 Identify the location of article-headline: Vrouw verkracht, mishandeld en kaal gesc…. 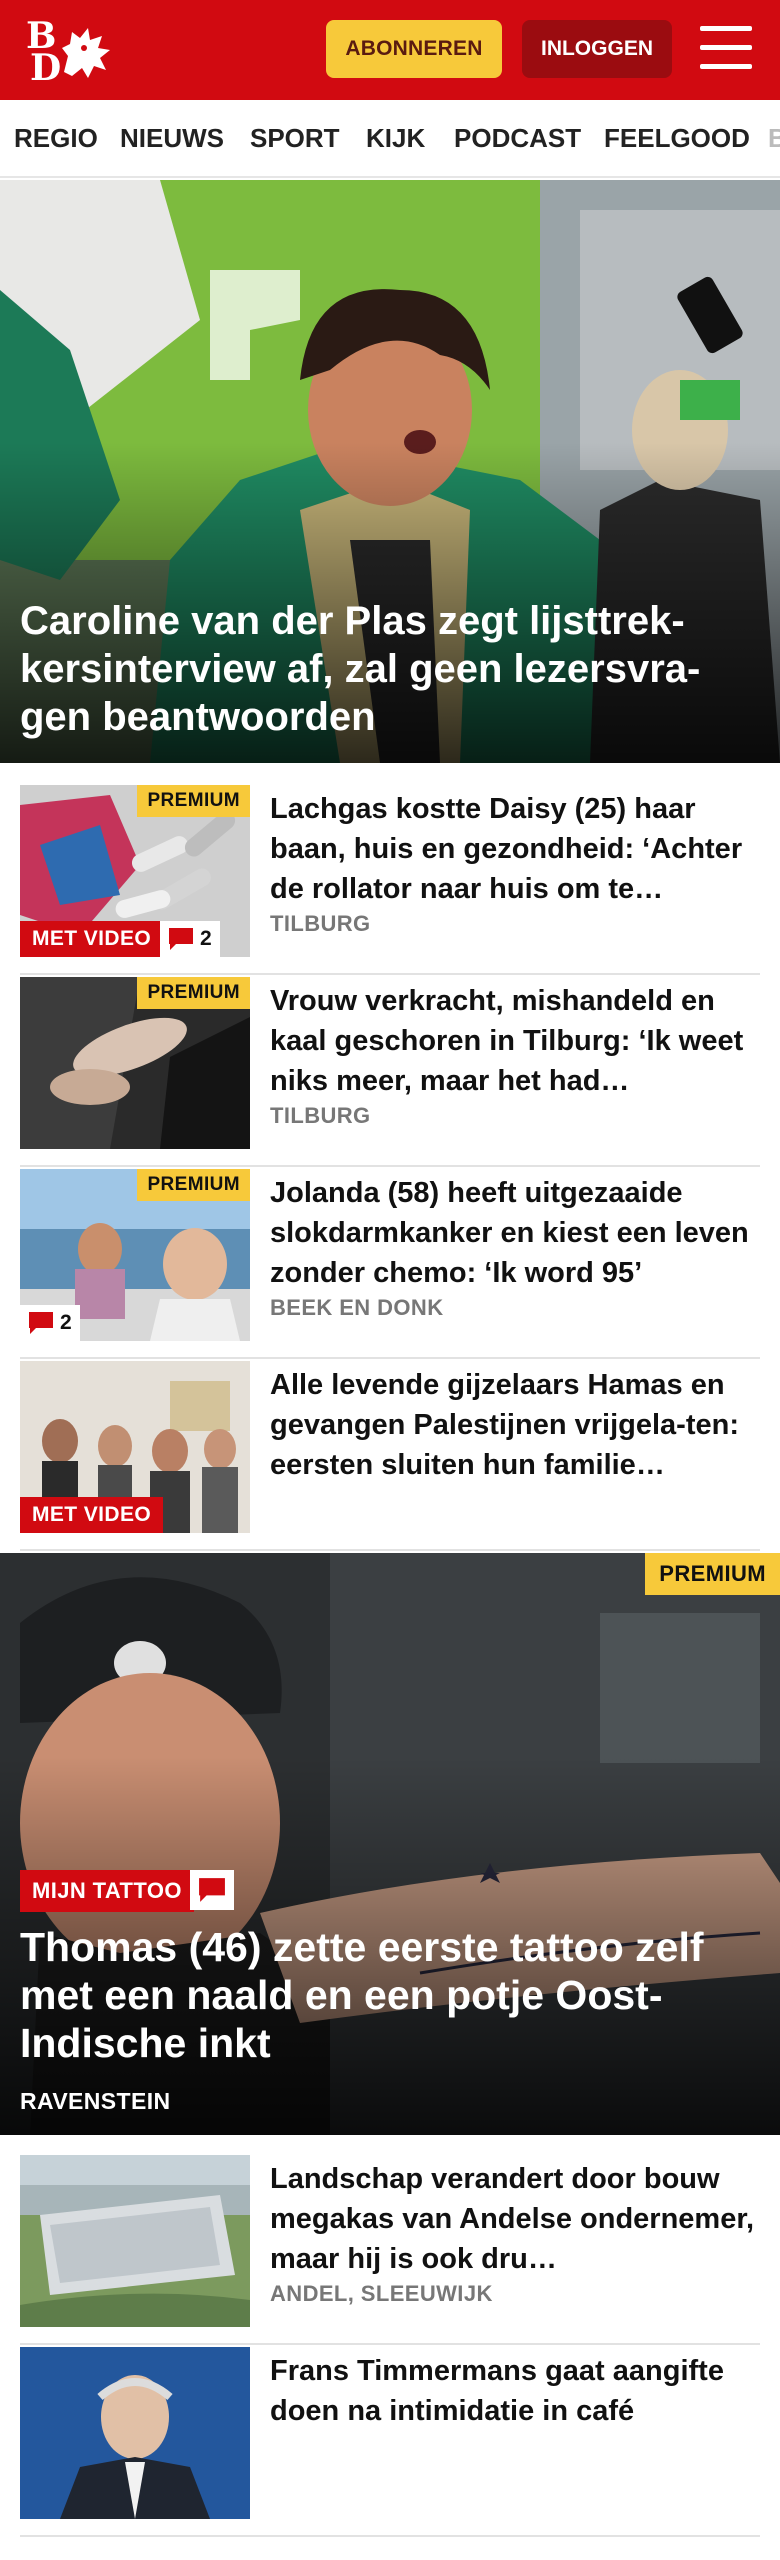
(515, 1041).